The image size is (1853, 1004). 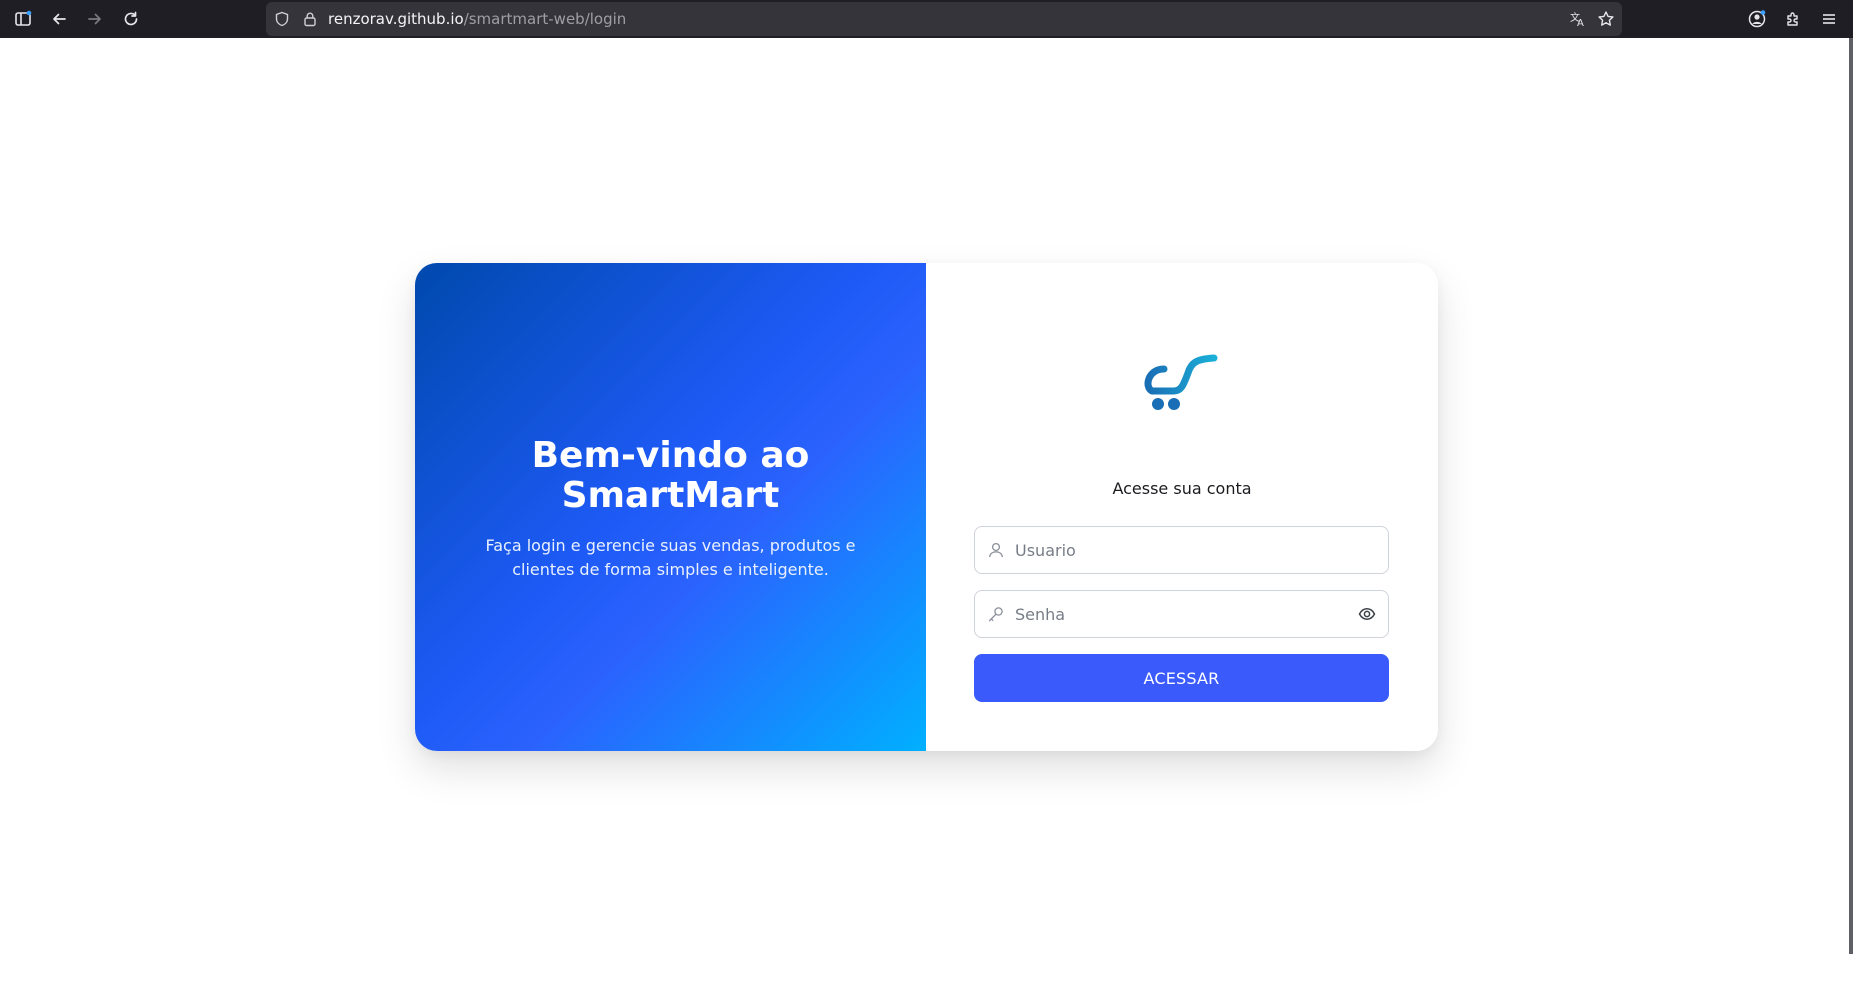 I want to click on login-form: Acesse sua conta ACESSAR, so click(x=1182, y=507).